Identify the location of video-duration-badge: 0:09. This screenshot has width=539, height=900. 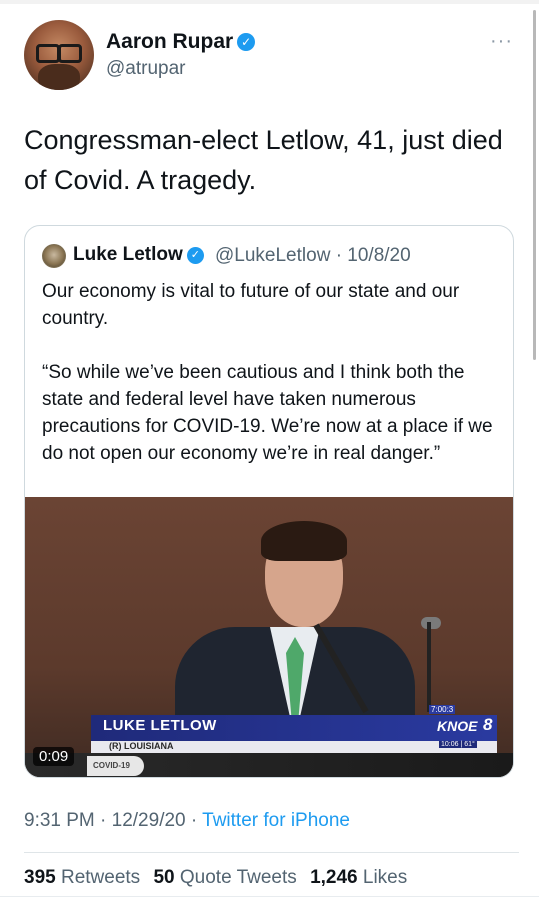
(54, 756).